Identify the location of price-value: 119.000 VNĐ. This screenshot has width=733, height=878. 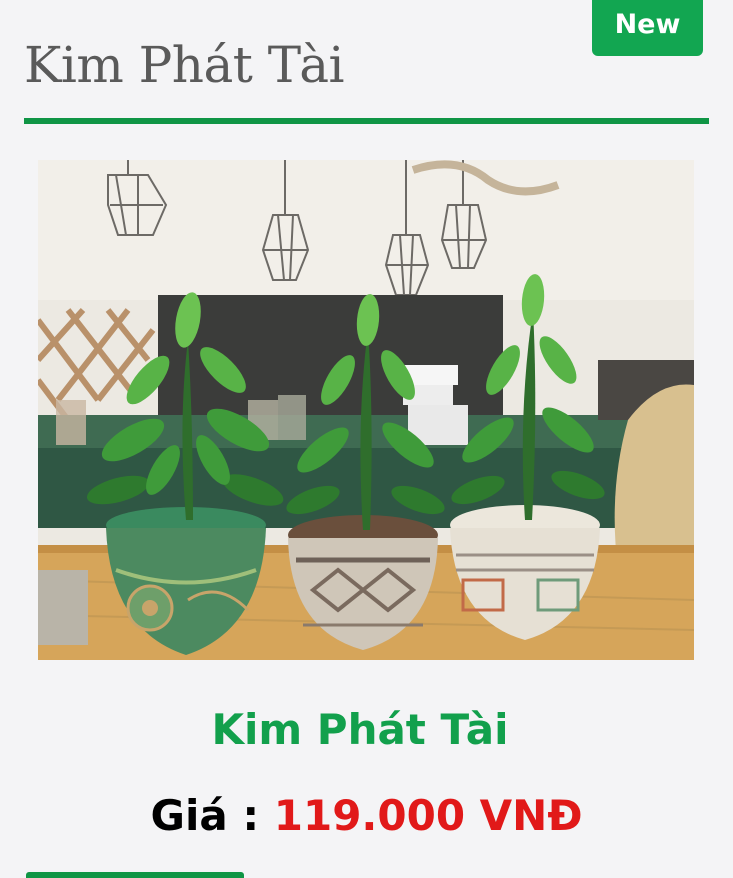
(428, 815).